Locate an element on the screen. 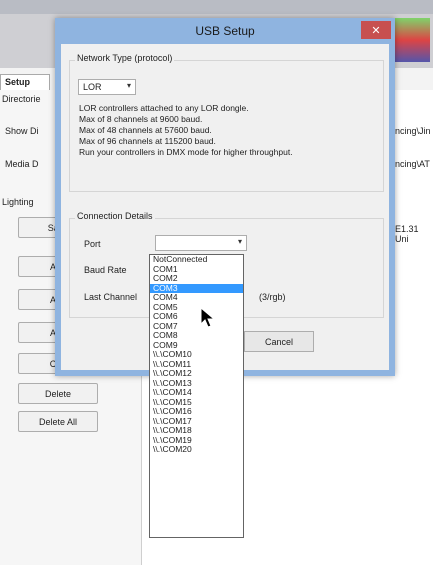 Image resolution: width=433 pixels, height=565 pixels. directories-label: Directorie is located at coordinates (21, 99).